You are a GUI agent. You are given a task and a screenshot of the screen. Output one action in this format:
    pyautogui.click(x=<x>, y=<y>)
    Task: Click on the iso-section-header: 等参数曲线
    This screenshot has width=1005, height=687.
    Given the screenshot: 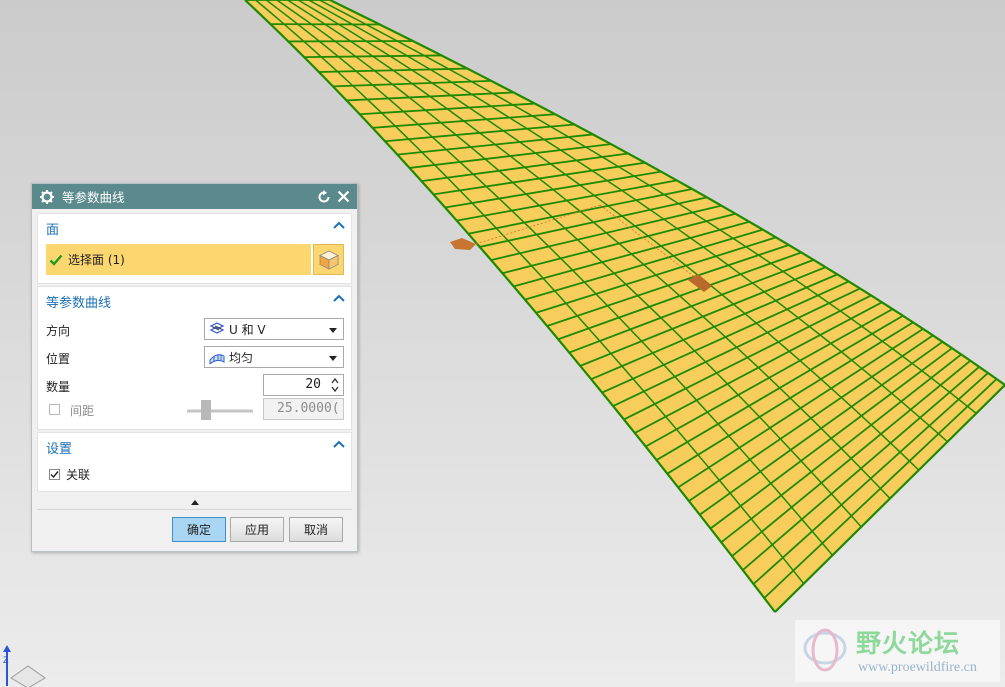 What is the action you would take?
    pyautogui.click(x=79, y=303)
    